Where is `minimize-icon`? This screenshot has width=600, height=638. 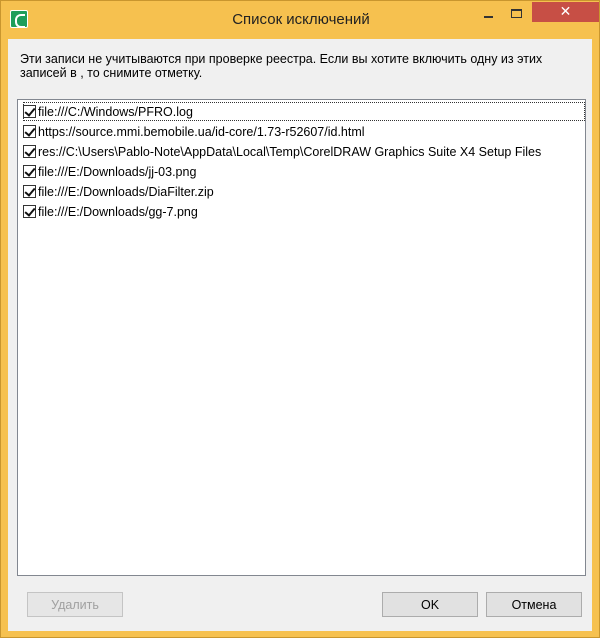 minimize-icon is located at coordinates (488, 17).